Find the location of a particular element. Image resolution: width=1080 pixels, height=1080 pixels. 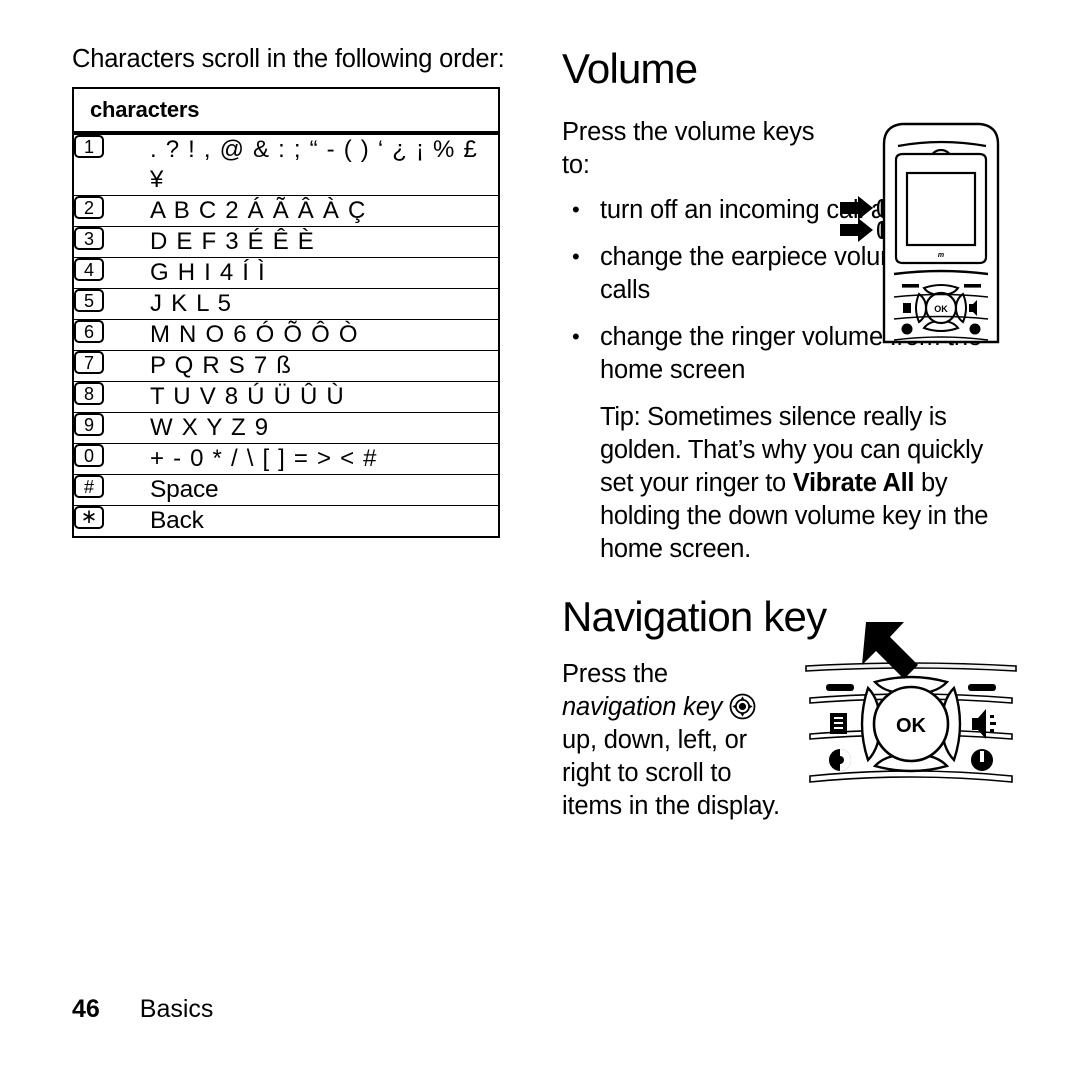

phone-illustration: m OK is located at coordinates (930, 231).